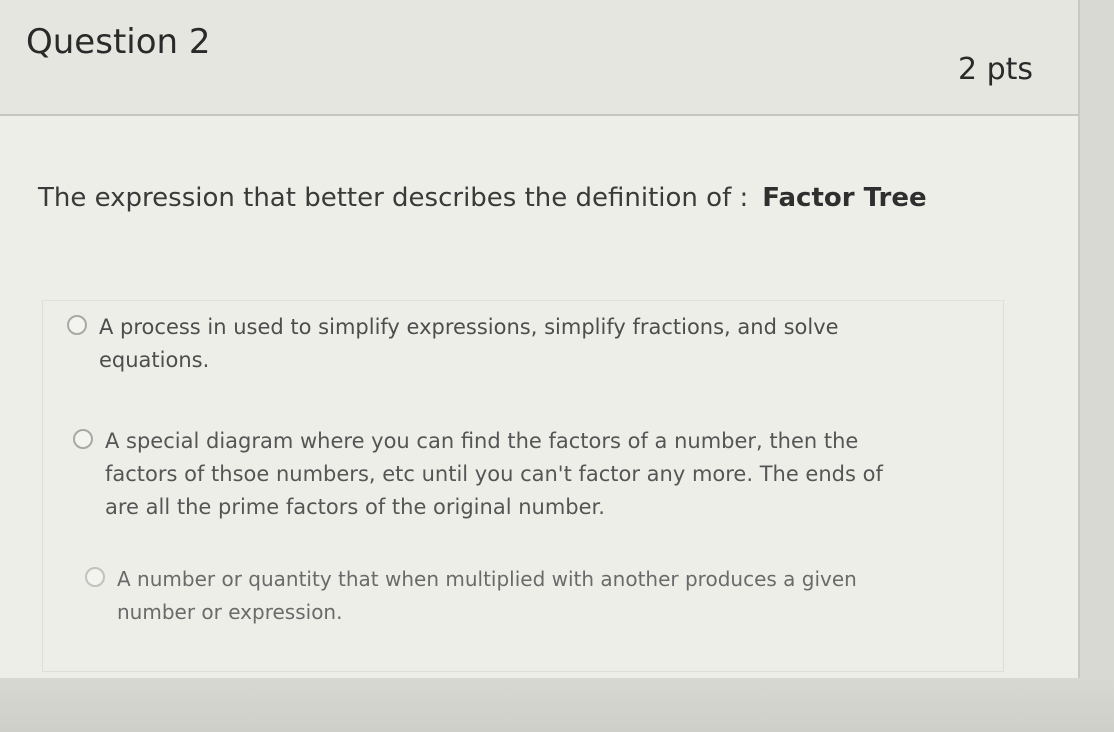 The width and height of the screenshot is (1114, 732). I want to click on question-title: Question 2, so click(118, 42).